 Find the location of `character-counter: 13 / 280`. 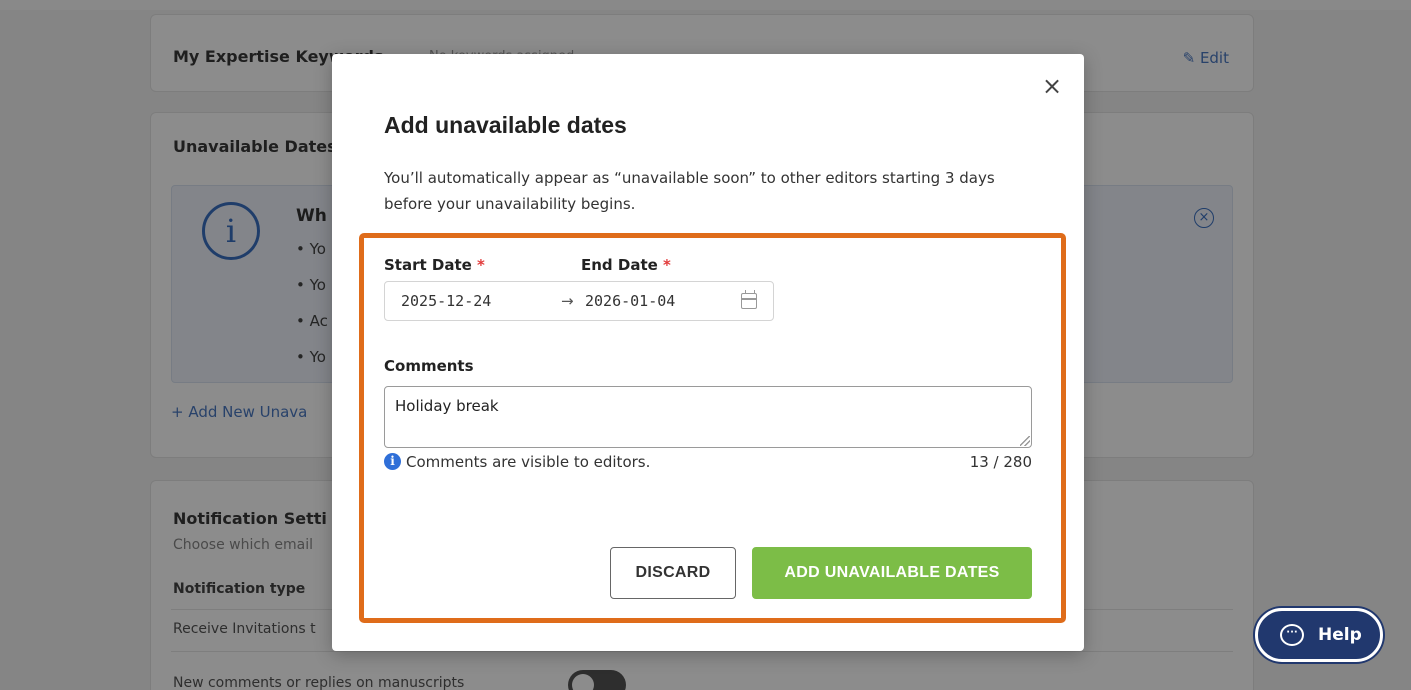

character-counter: 13 / 280 is located at coordinates (1000, 462).